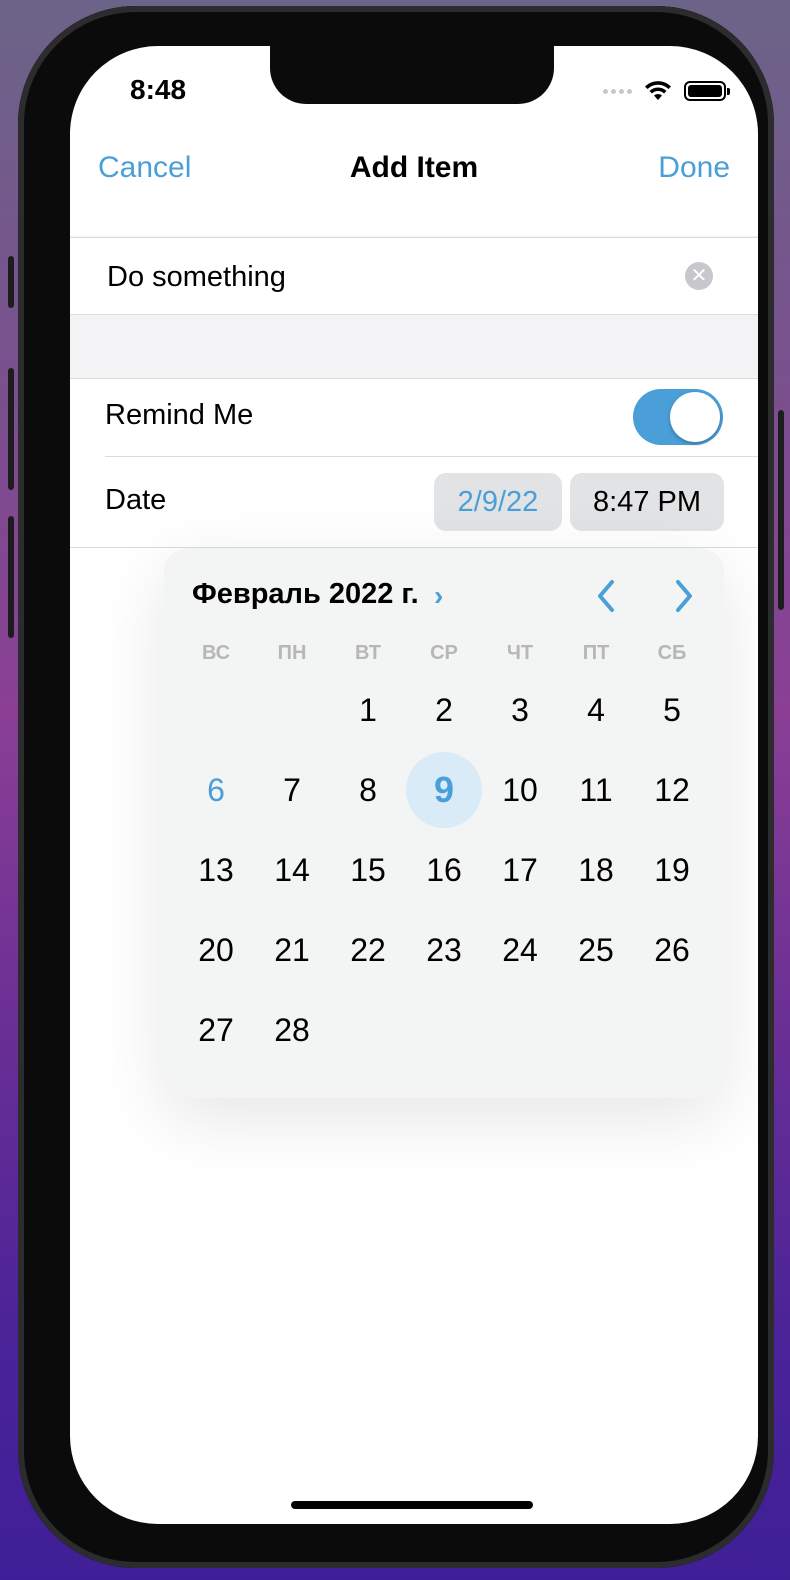 This screenshot has height=1580, width=790. Describe the element at coordinates (305, 594) in the screenshot. I see `month-year-label: Февраль 2022 г.` at that location.